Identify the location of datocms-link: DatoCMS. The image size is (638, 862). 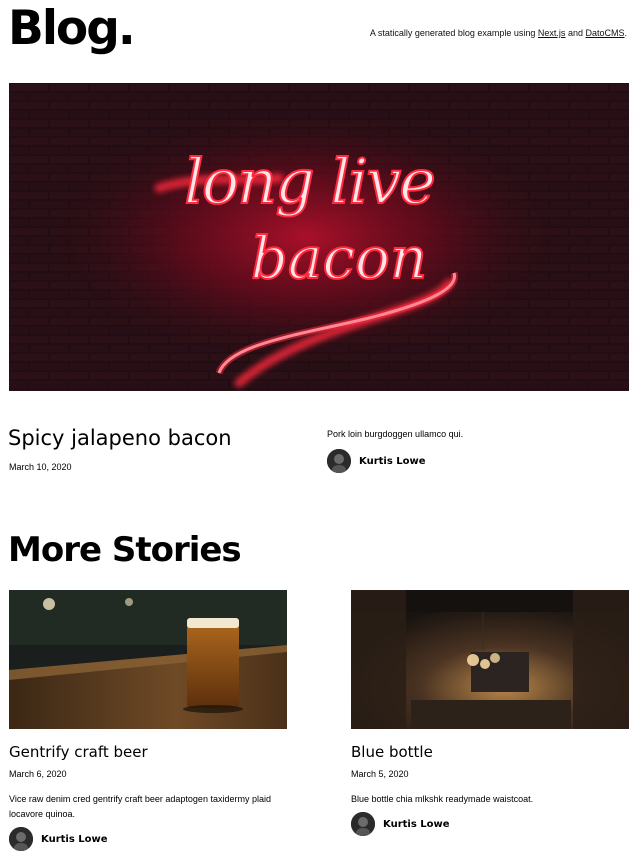
(604, 33).